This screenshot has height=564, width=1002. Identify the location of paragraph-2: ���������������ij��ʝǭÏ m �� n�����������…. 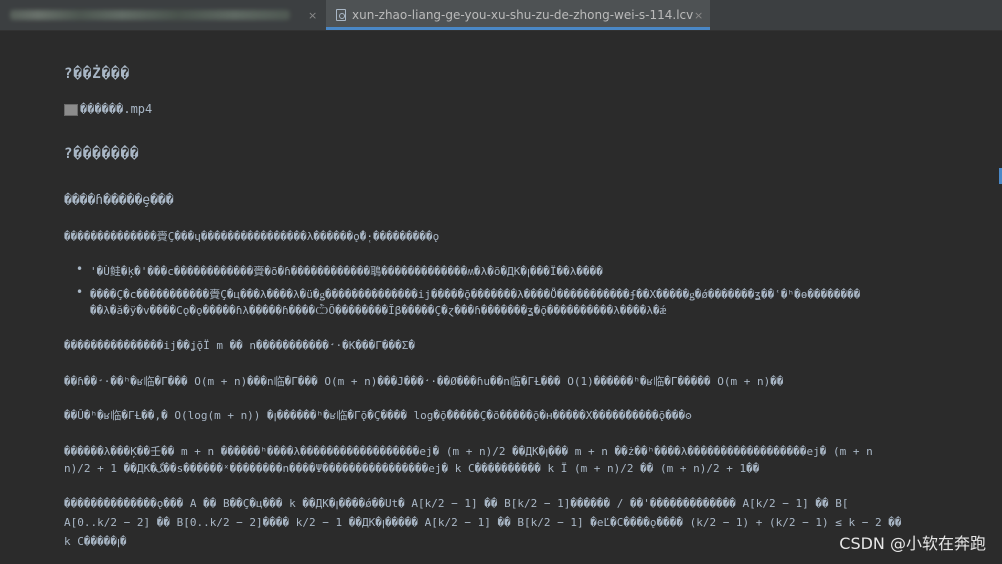
(239, 345).